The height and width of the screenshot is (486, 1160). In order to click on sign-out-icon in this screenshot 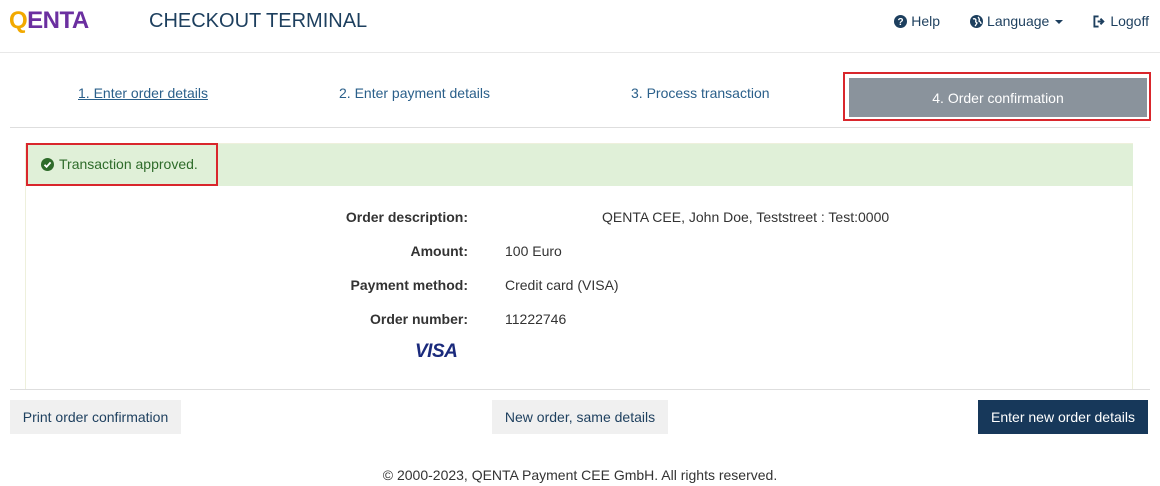, I will do `click(1099, 21)`.